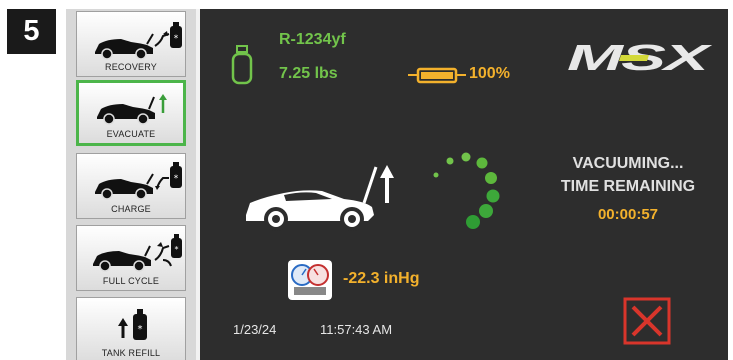 The width and height of the screenshot is (733, 360). What do you see at coordinates (131, 353) in the screenshot?
I see `sidebar-item-label: TANK REFILL` at bounding box center [131, 353].